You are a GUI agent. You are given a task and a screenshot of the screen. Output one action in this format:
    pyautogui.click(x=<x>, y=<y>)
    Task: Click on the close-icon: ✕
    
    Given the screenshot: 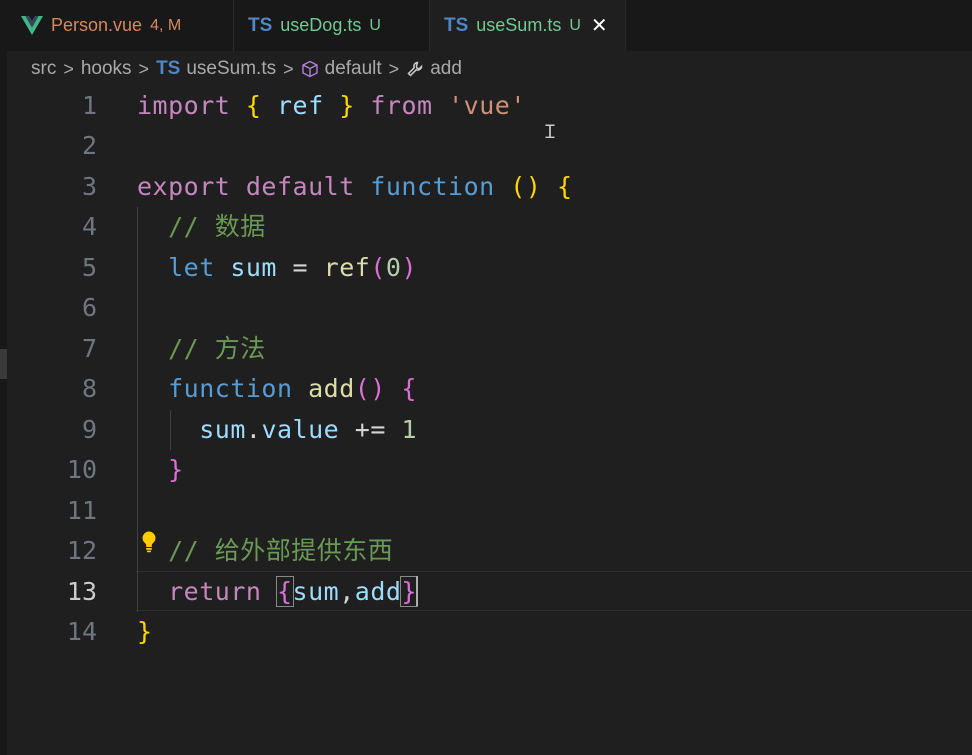 What is the action you would take?
    pyautogui.click(x=599, y=25)
    